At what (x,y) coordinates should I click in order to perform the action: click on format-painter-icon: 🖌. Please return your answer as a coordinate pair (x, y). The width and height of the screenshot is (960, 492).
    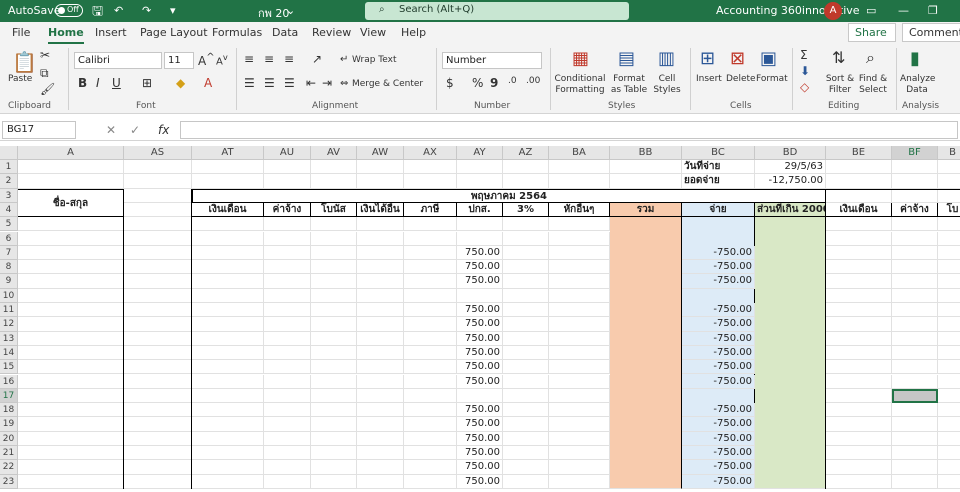
    Looking at the image, I should click on (47, 89).